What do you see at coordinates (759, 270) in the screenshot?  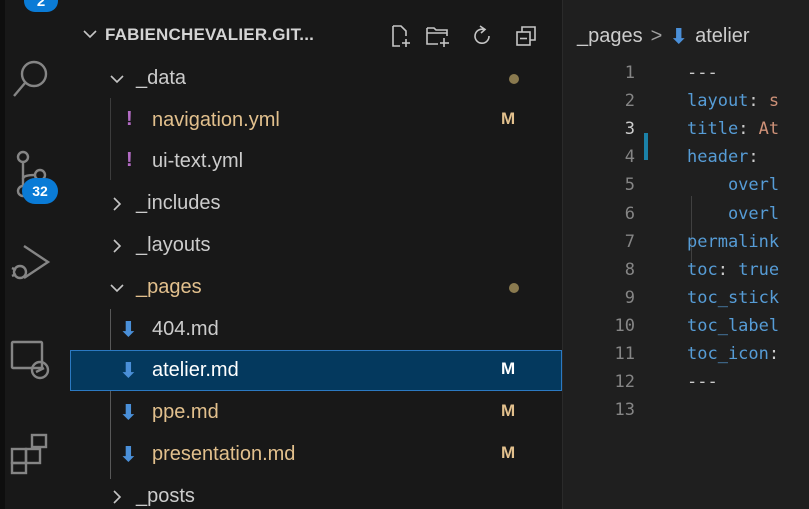 I see `code-token: true` at bounding box center [759, 270].